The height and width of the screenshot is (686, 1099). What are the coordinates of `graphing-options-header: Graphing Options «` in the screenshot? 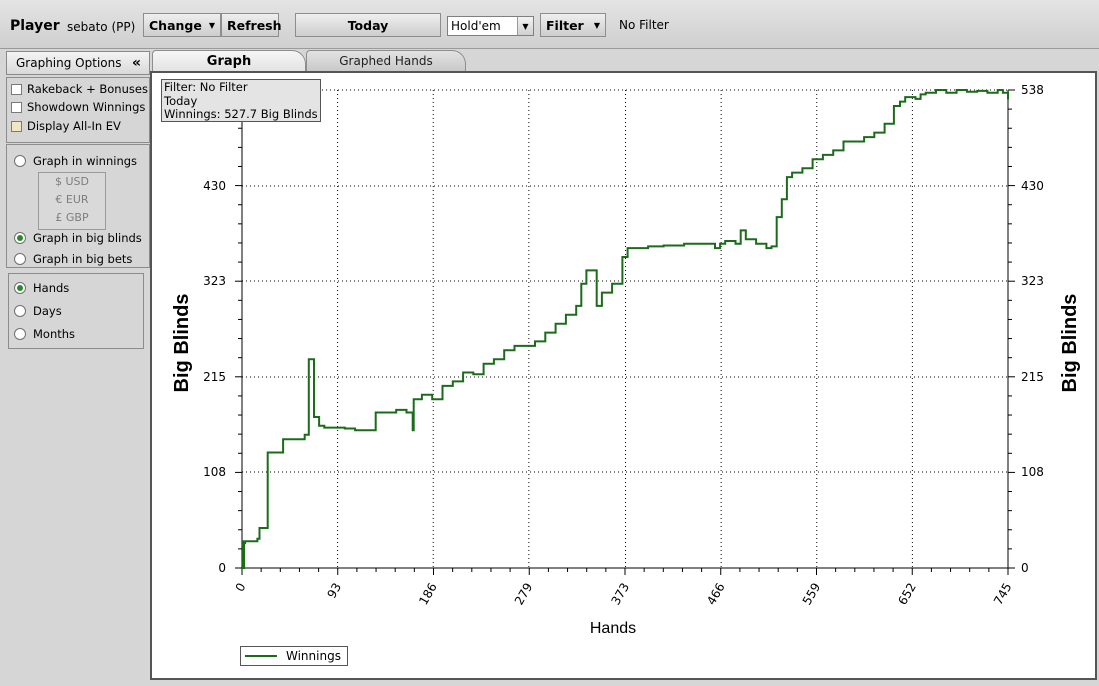 It's located at (78, 63).